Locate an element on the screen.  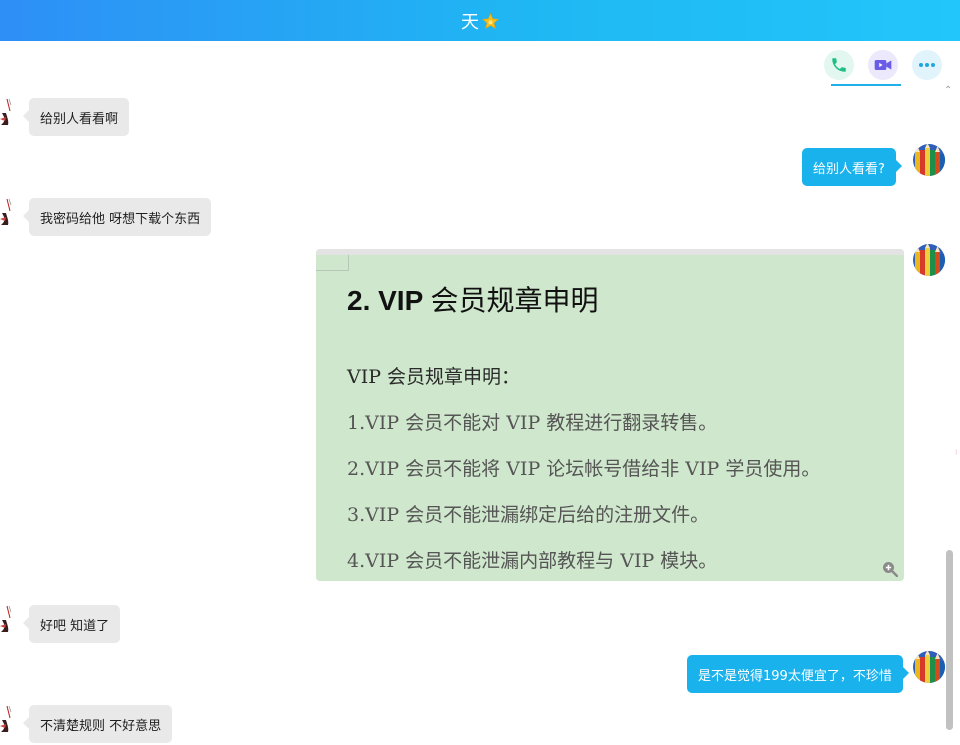
video-call-button is located at coordinates (883, 65).